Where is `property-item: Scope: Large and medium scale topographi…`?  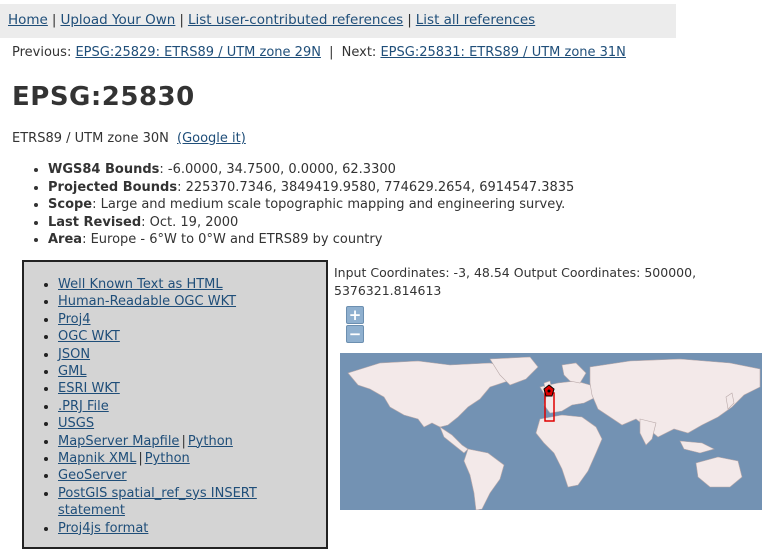
property-item: Scope: Large and medium scale topographi… is located at coordinates (311, 205).